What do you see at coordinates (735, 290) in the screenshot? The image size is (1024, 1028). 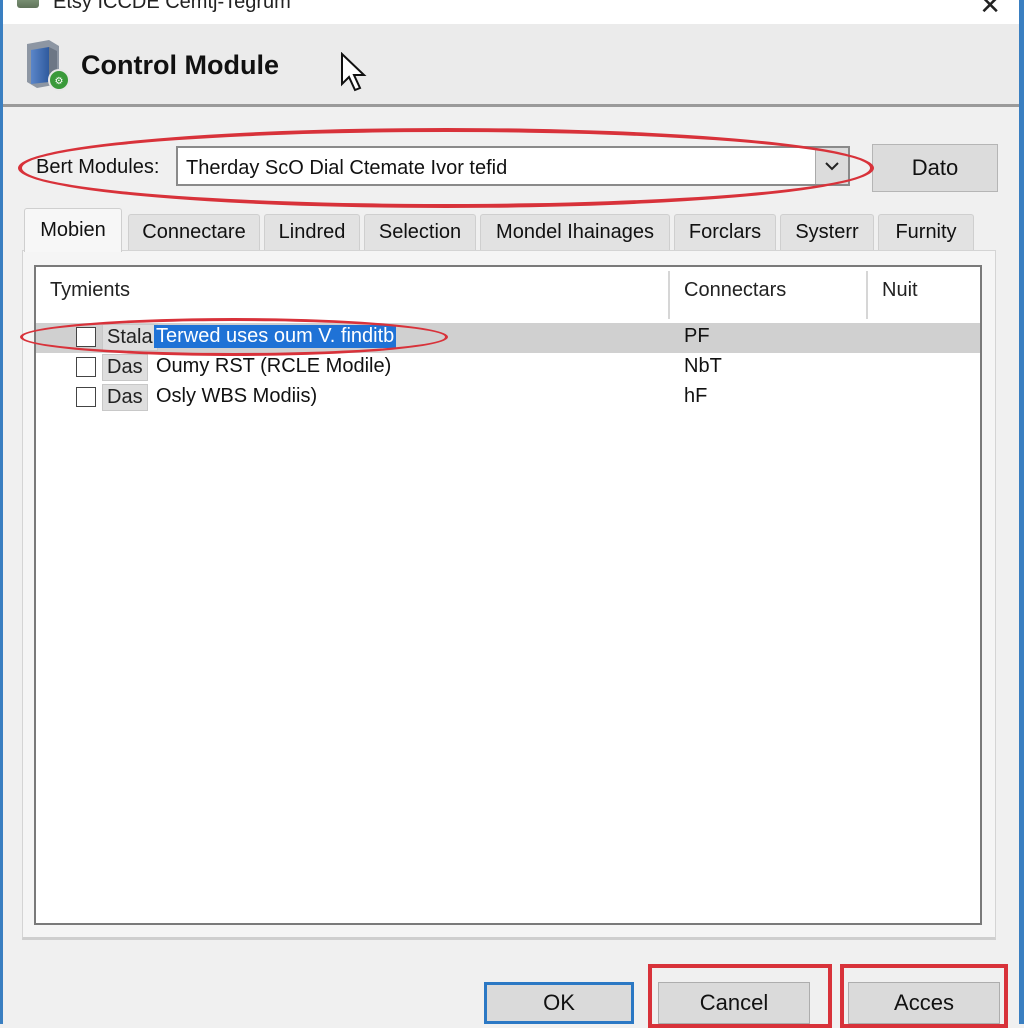 I see `column-header-connectars: Connectars` at bounding box center [735, 290].